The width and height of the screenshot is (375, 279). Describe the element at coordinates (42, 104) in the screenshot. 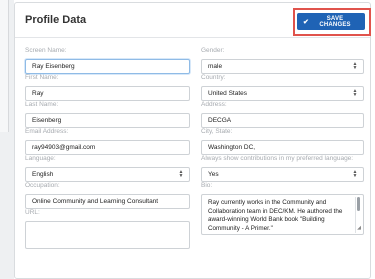

I see `last-name-label: Last Name:` at that location.